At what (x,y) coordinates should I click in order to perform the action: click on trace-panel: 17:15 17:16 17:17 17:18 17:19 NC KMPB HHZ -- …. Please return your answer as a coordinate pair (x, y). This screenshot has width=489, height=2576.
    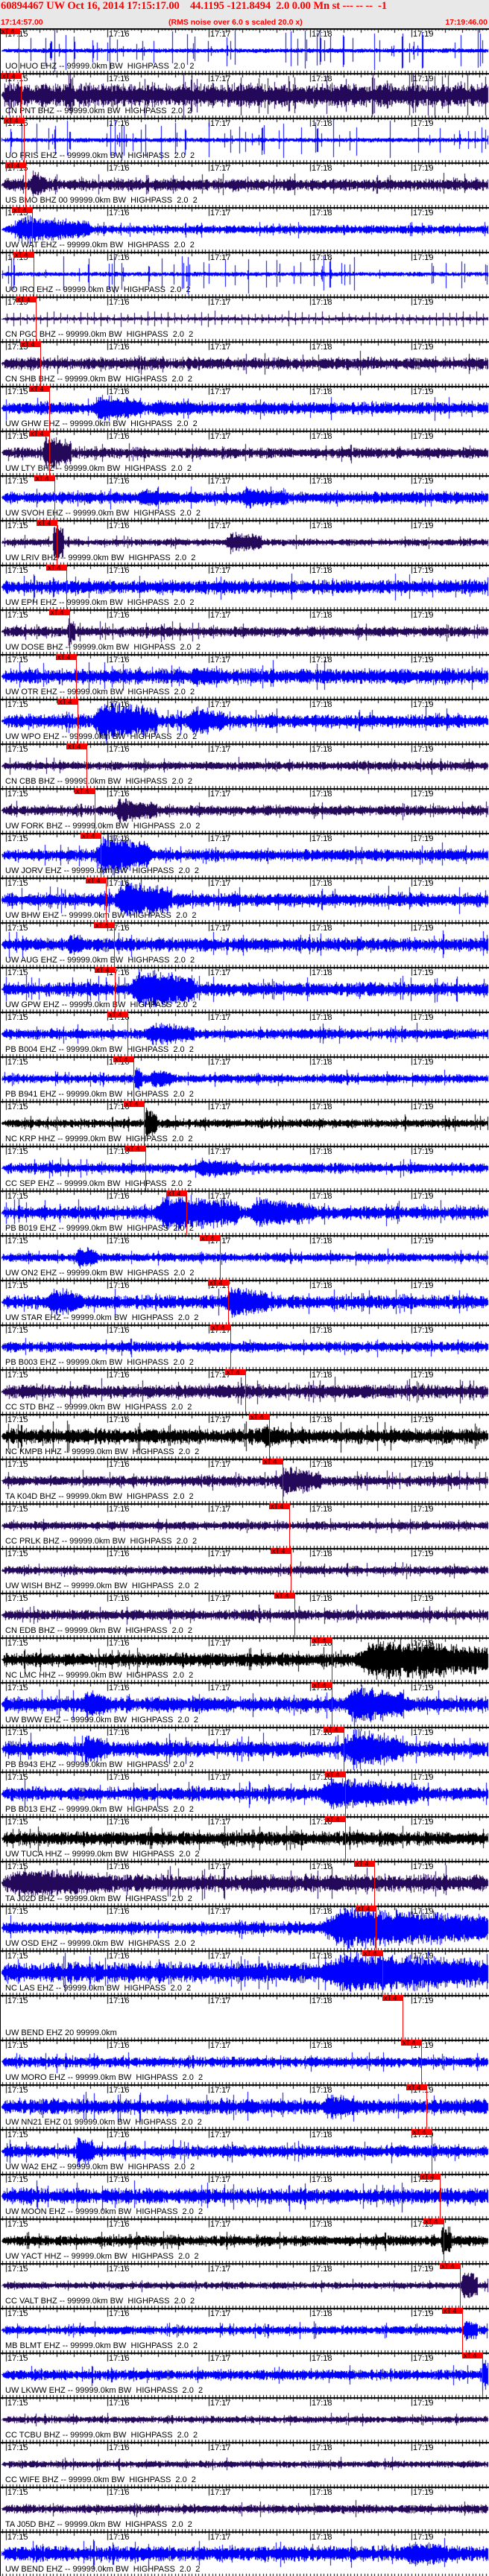
    Looking at the image, I should click on (245, 1437).